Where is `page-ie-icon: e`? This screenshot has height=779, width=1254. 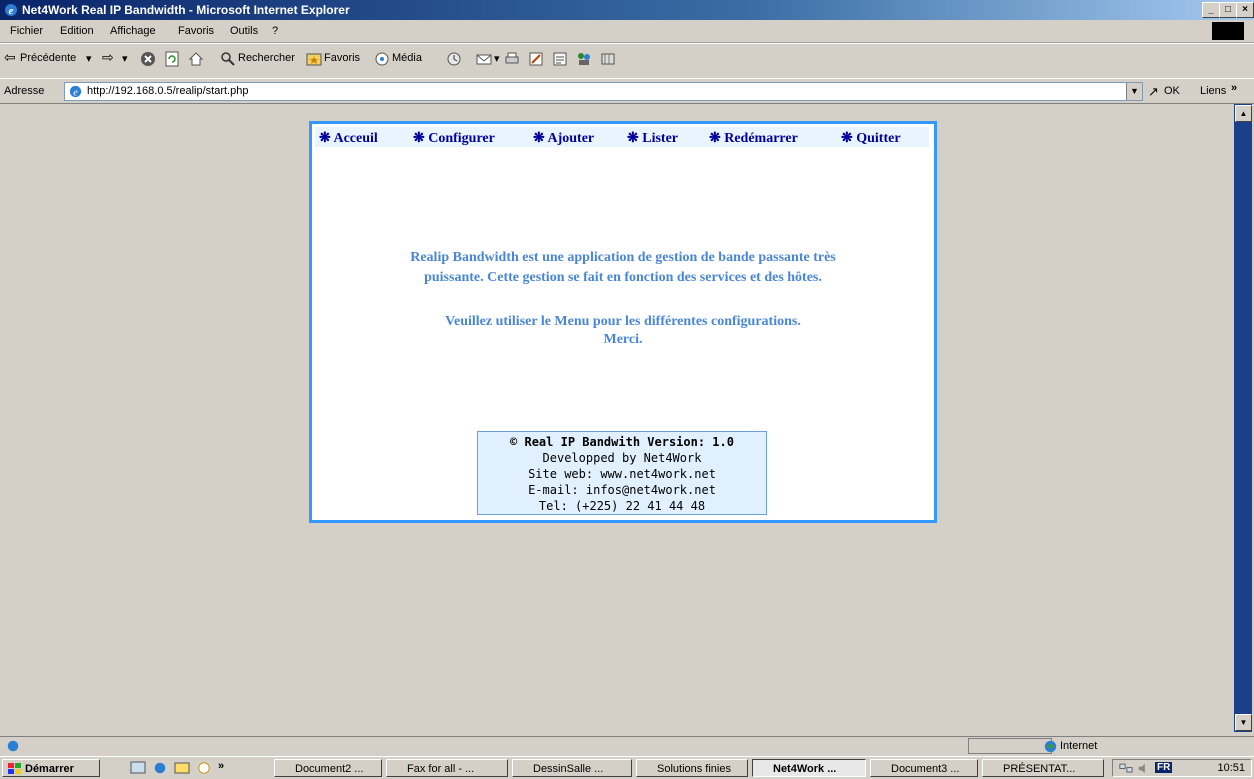 page-ie-icon: e is located at coordinates (75, 91).